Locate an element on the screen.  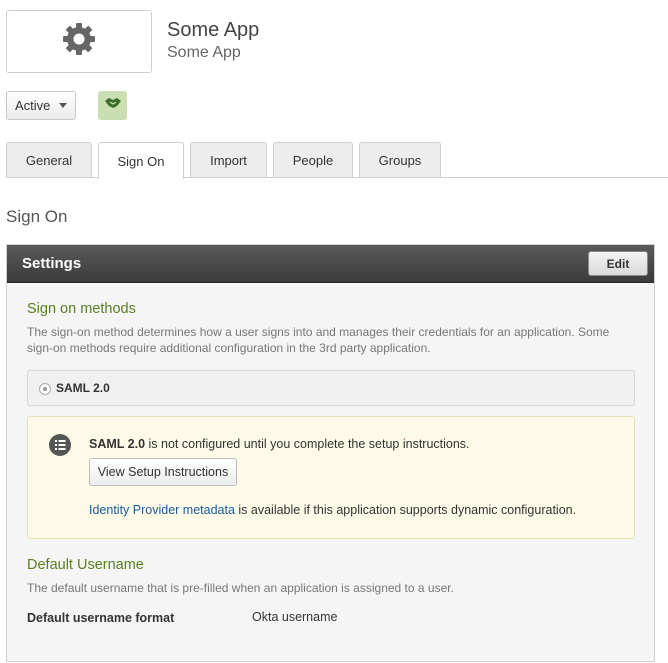
edit-button: Edit is located at coordinates (618, 263).